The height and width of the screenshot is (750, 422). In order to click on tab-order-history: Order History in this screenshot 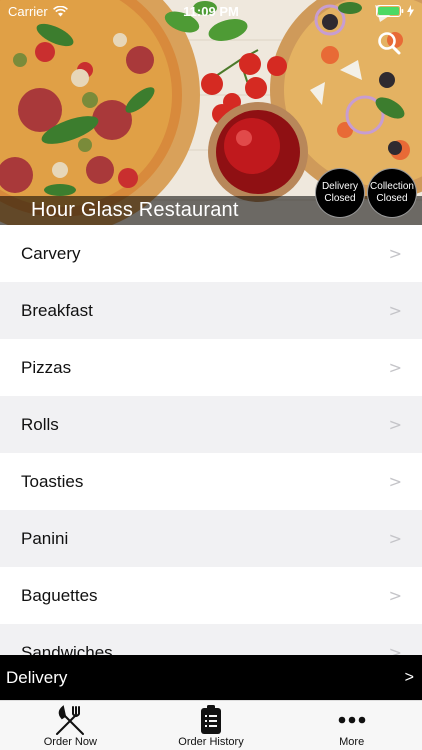, I will do `click(211, 725)`.